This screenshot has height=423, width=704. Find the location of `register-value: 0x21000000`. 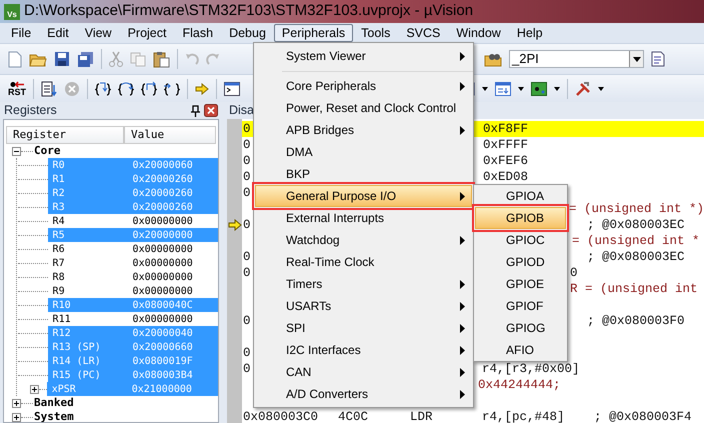

register-value: 0x21000000 is located at coordinates (162, 389).